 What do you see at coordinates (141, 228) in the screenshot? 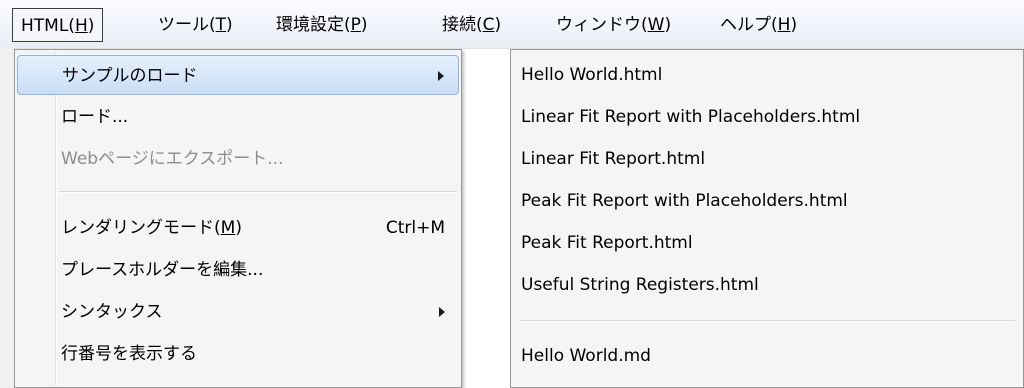
I see `menu-item-label-text: レンダリングモード(` at bounding box center [141, 228].